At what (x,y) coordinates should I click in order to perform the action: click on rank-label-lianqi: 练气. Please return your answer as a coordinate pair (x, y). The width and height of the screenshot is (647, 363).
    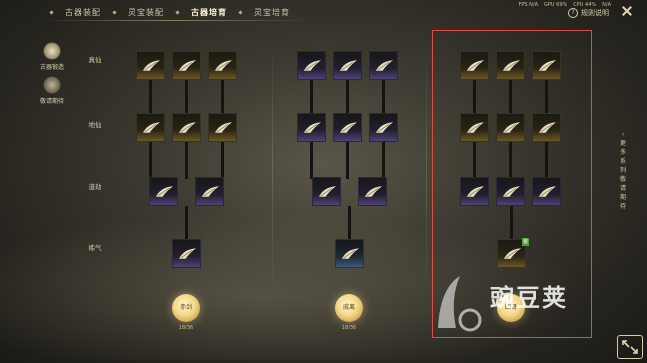
    Looking at the image, I should click on (95, 248).